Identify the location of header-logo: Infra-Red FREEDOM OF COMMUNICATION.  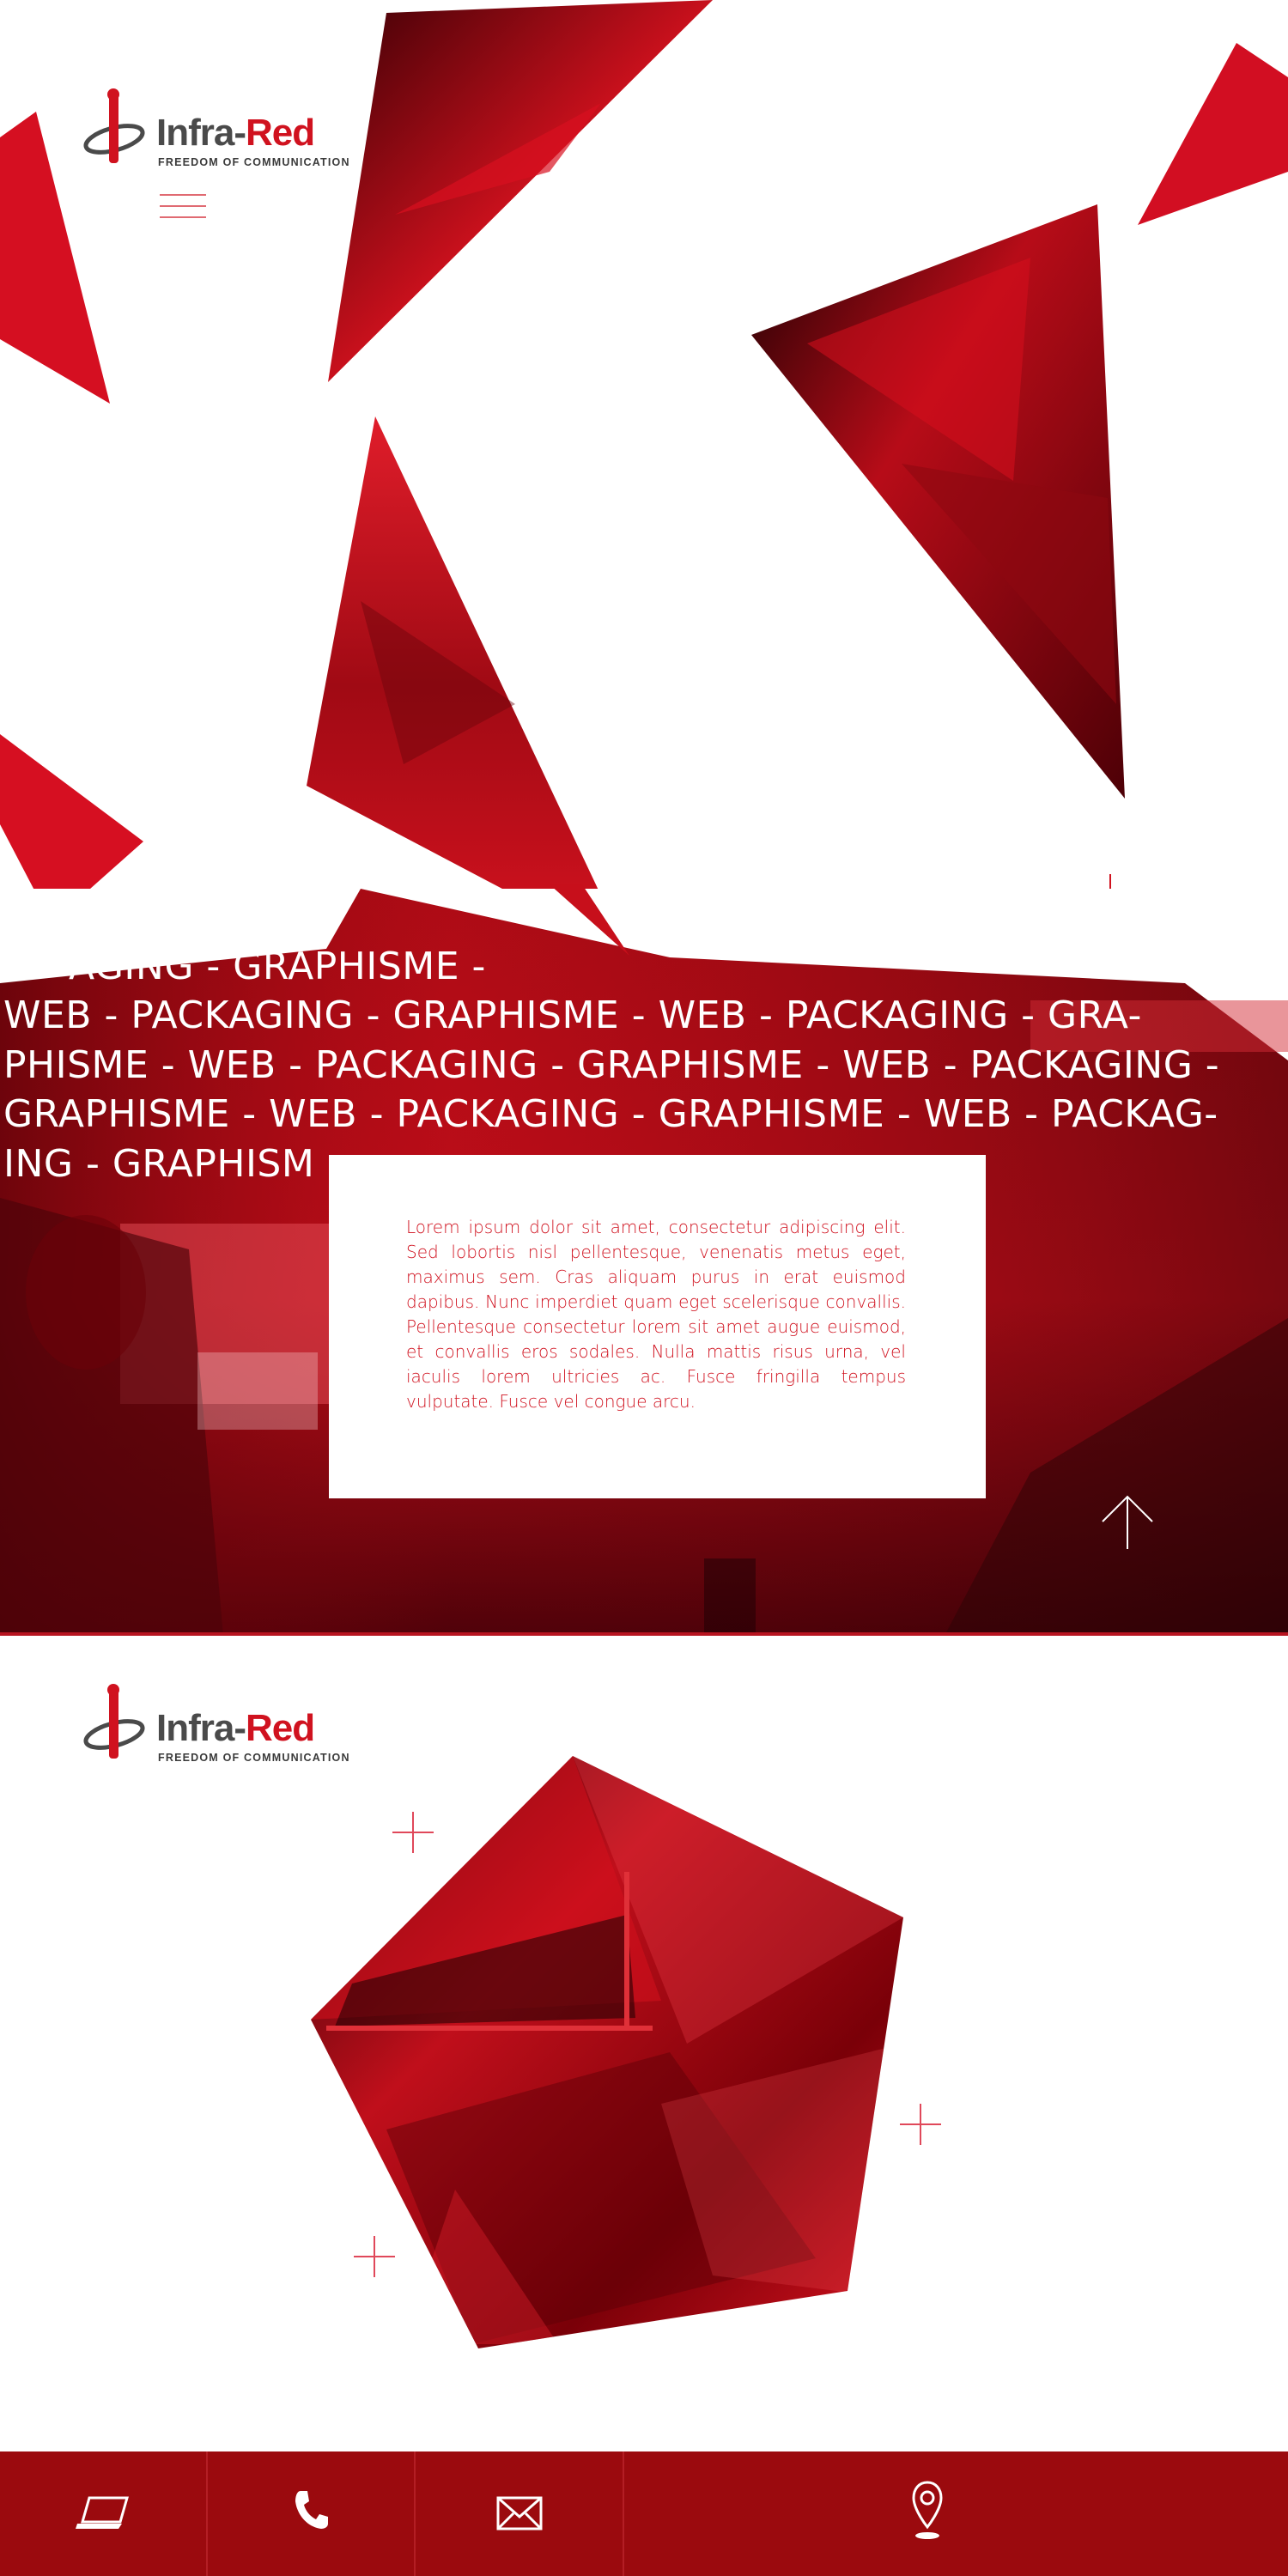
(220, 133).